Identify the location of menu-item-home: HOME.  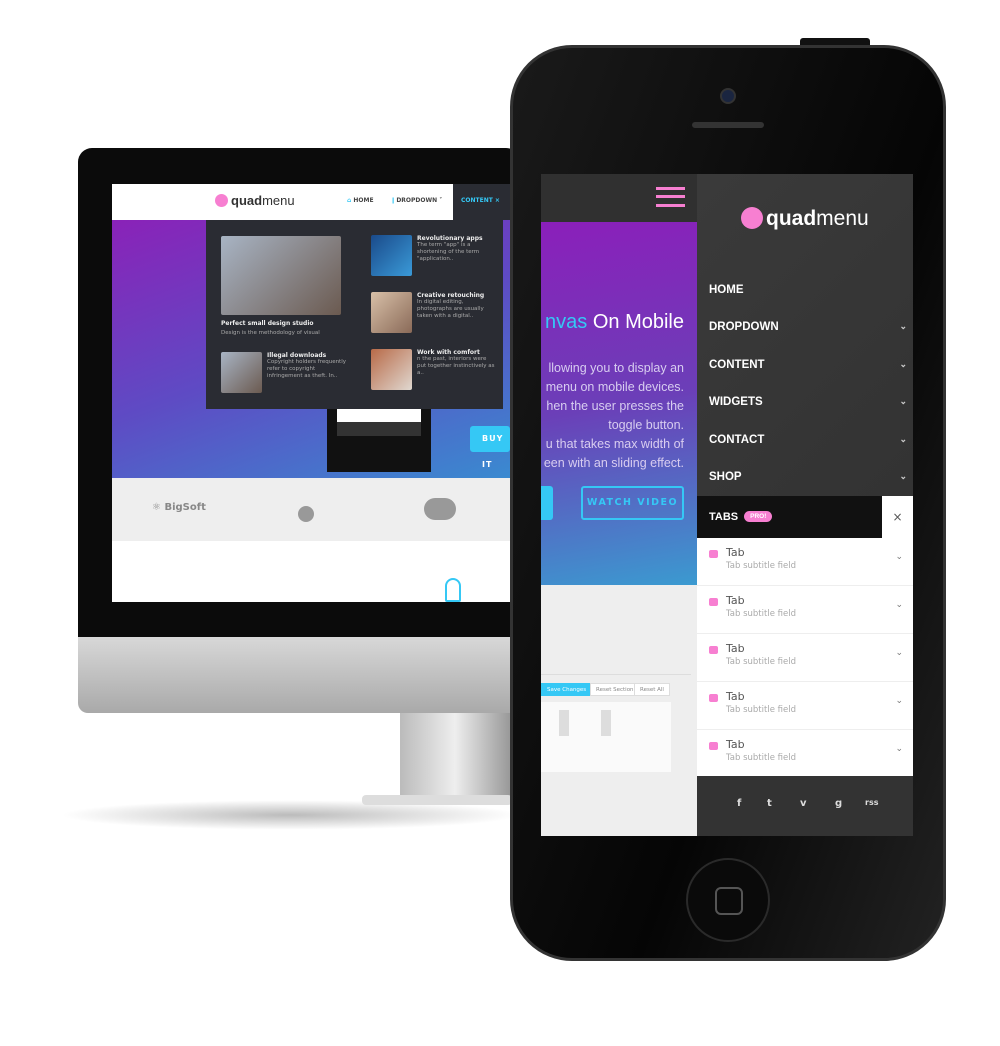
(808, 290).